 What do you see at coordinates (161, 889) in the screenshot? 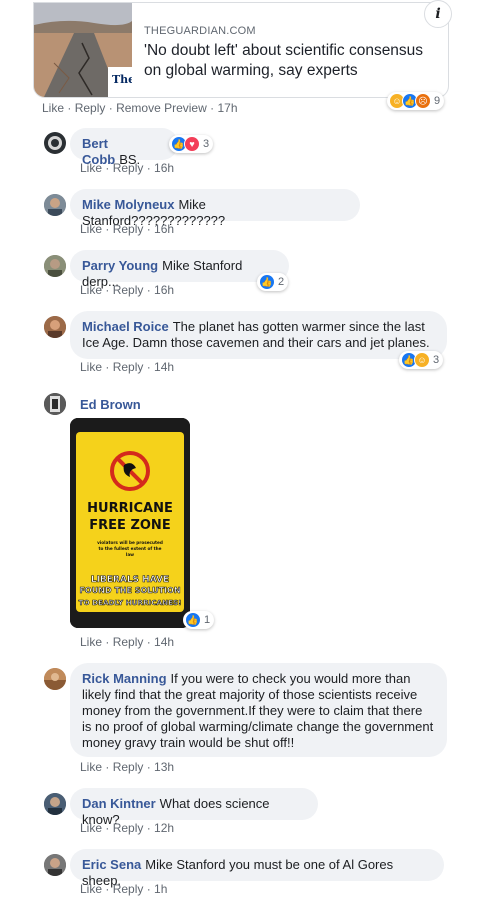
I see `timestamp: 1h` at bounding box center [161, 889].